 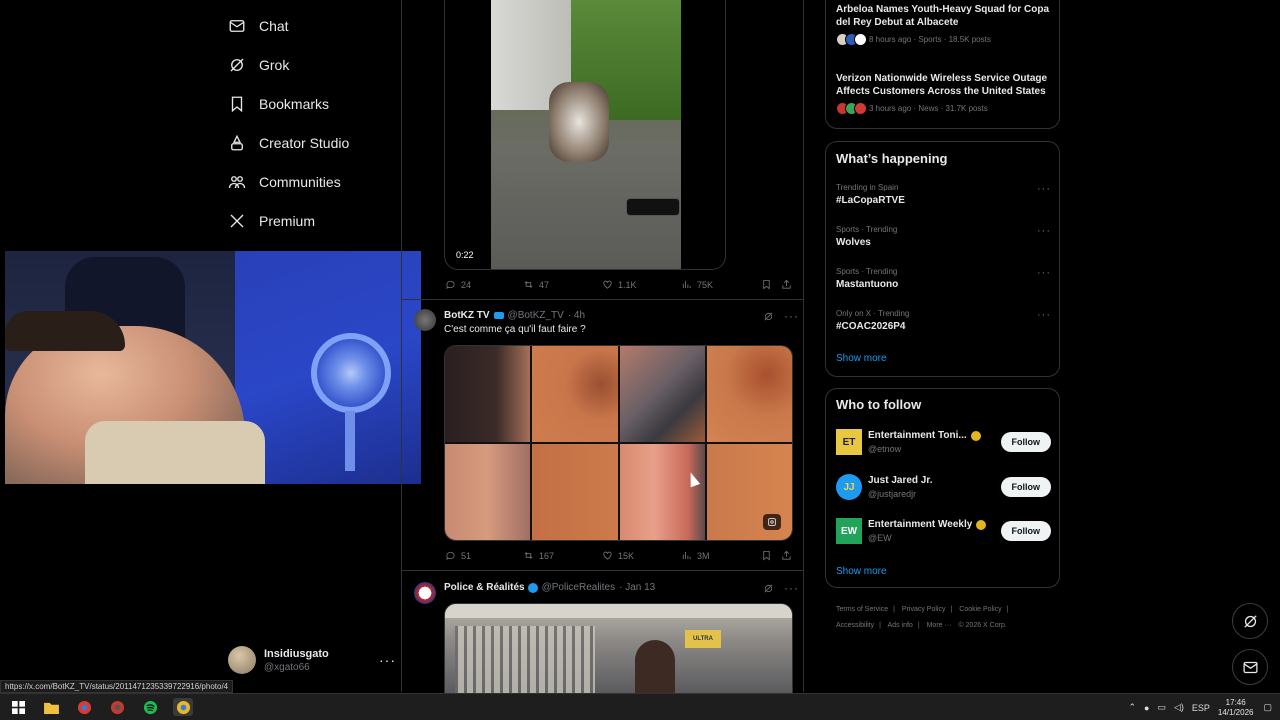 I want to click on automated-badge-icon, so click(x=498, y=315).